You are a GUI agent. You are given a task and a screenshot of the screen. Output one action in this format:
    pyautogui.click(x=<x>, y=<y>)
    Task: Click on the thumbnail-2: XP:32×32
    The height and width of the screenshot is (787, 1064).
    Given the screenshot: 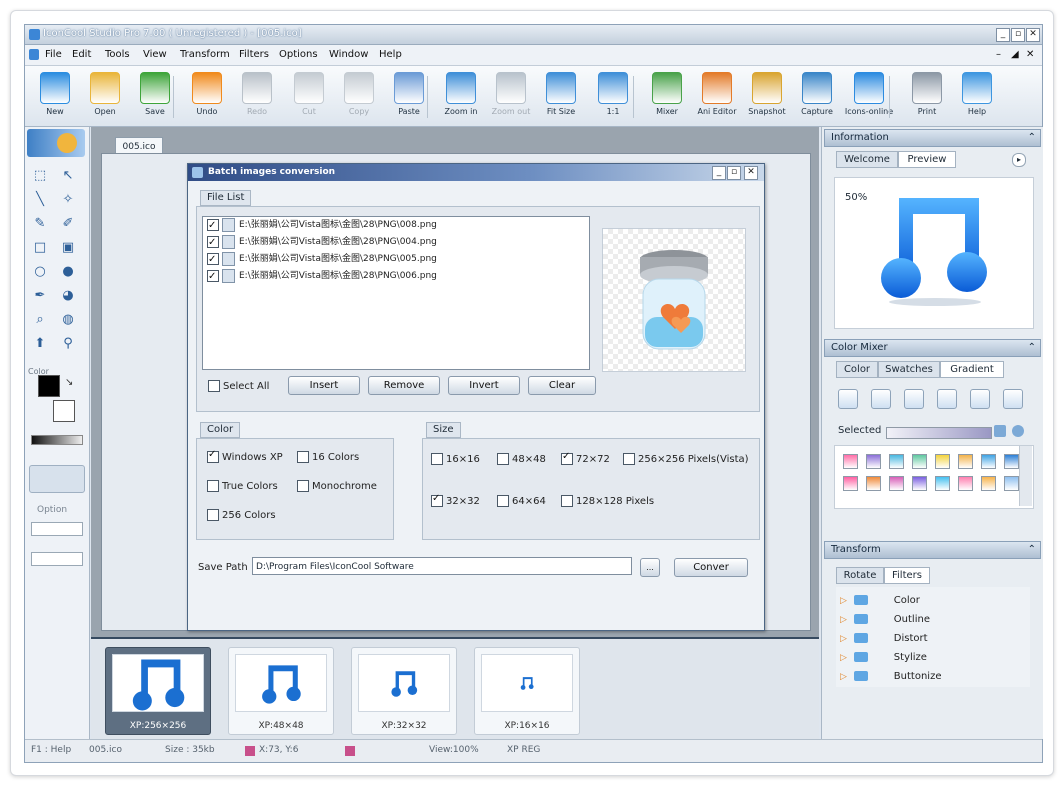 What is the action you would take?
    pyautogui.click(x=404, y=691)
    